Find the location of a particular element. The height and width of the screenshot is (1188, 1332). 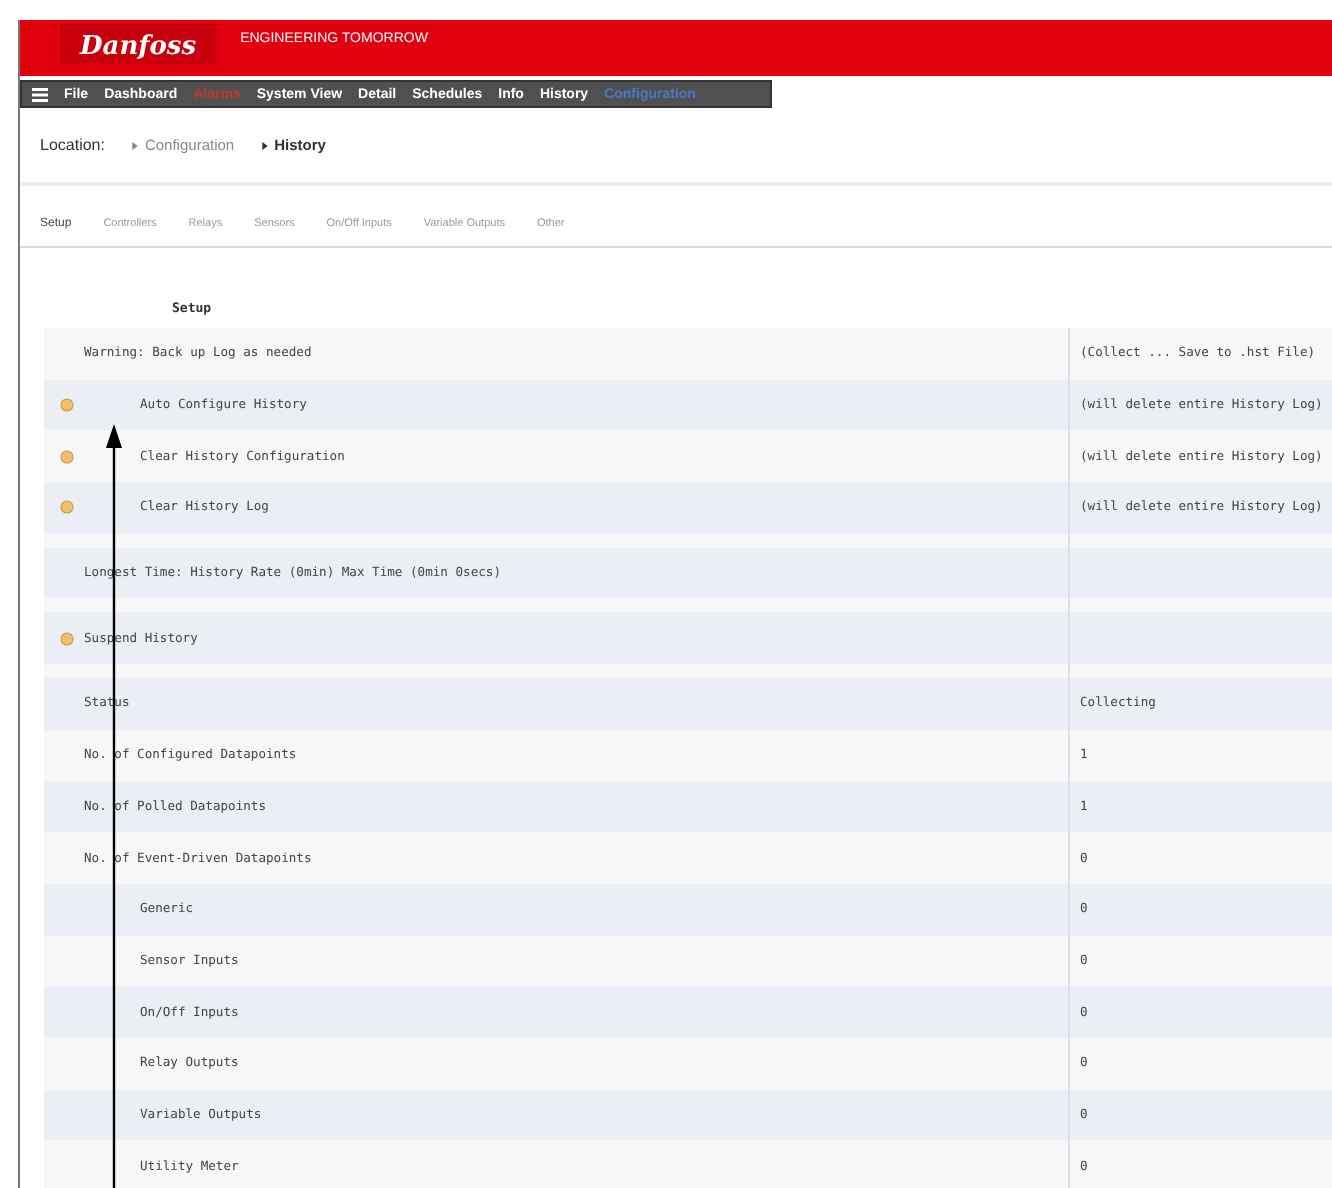

location-label: Location: is located at coordinates (72, 145).